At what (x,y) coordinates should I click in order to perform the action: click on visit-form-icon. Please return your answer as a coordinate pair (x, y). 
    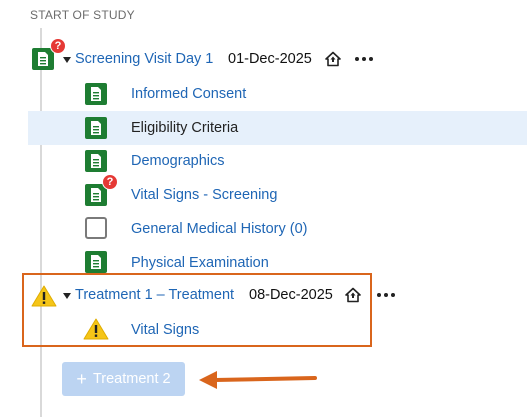
    Looking at the image, I should click on (43, 59).